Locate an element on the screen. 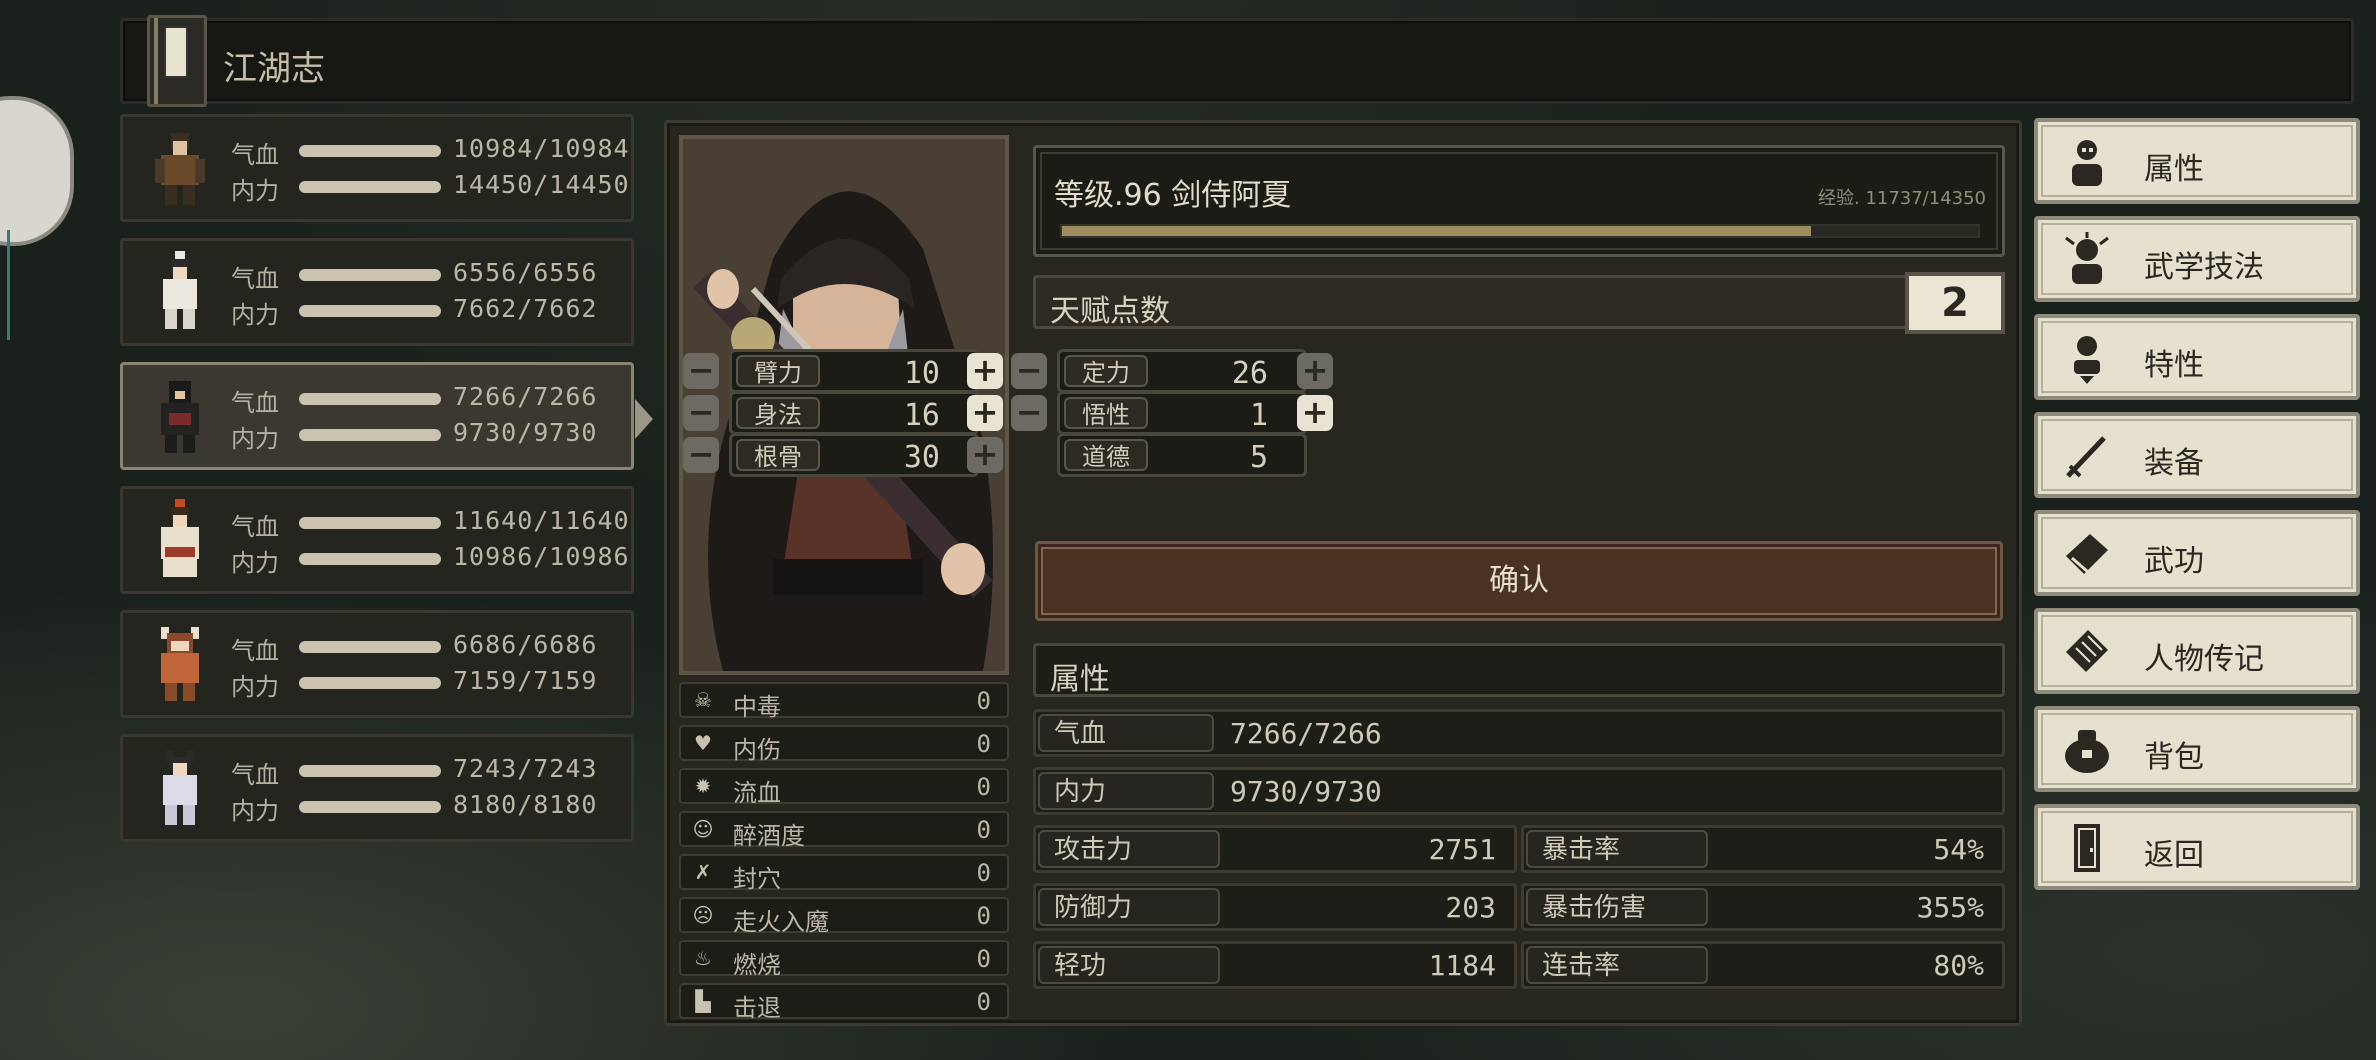  gengu-plus-button: + is located at coordinates (985, 455).